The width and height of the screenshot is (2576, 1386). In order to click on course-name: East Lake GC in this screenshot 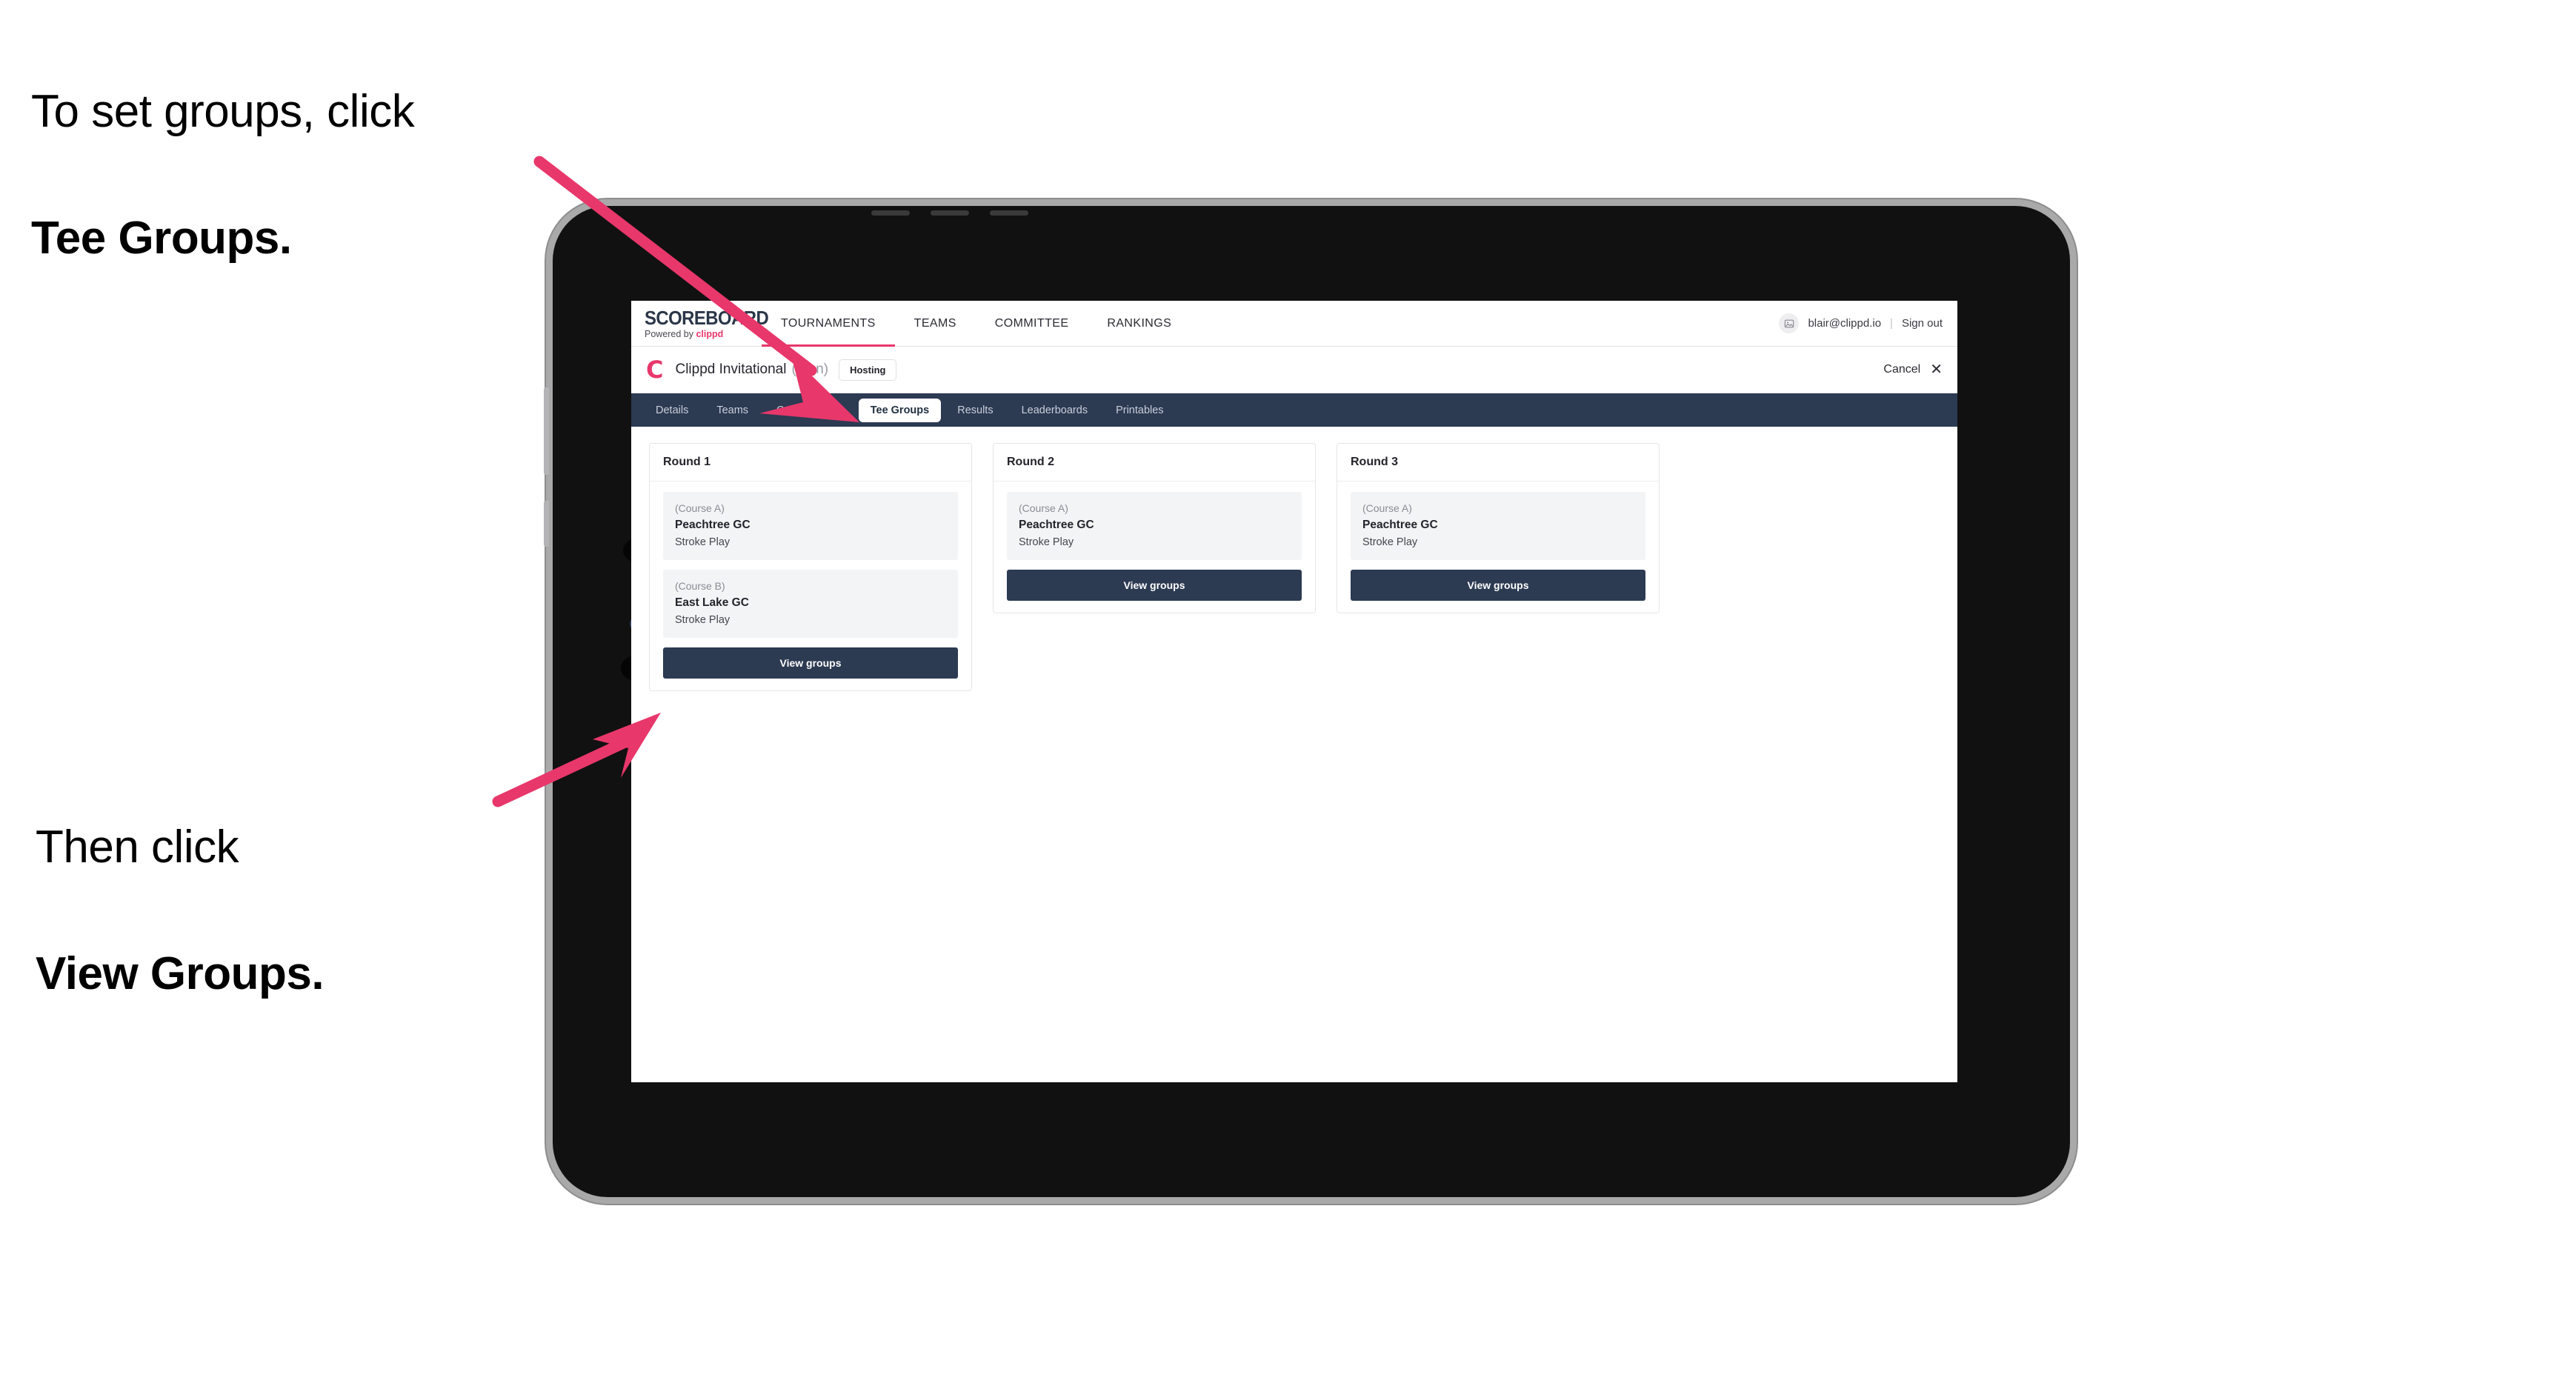, I will do `click(712, 602)`.